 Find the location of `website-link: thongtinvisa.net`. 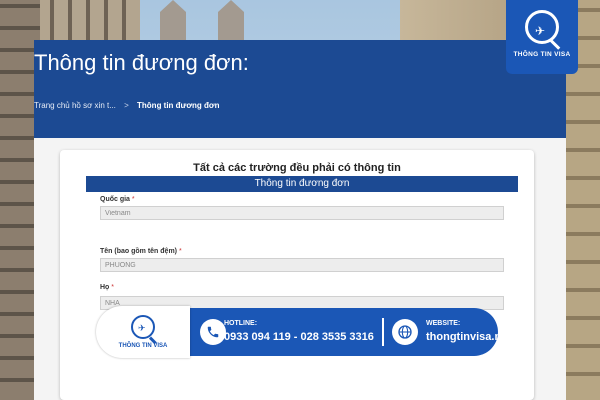

website-link: thongtinvisa.net is located at coordinates (468, 337).